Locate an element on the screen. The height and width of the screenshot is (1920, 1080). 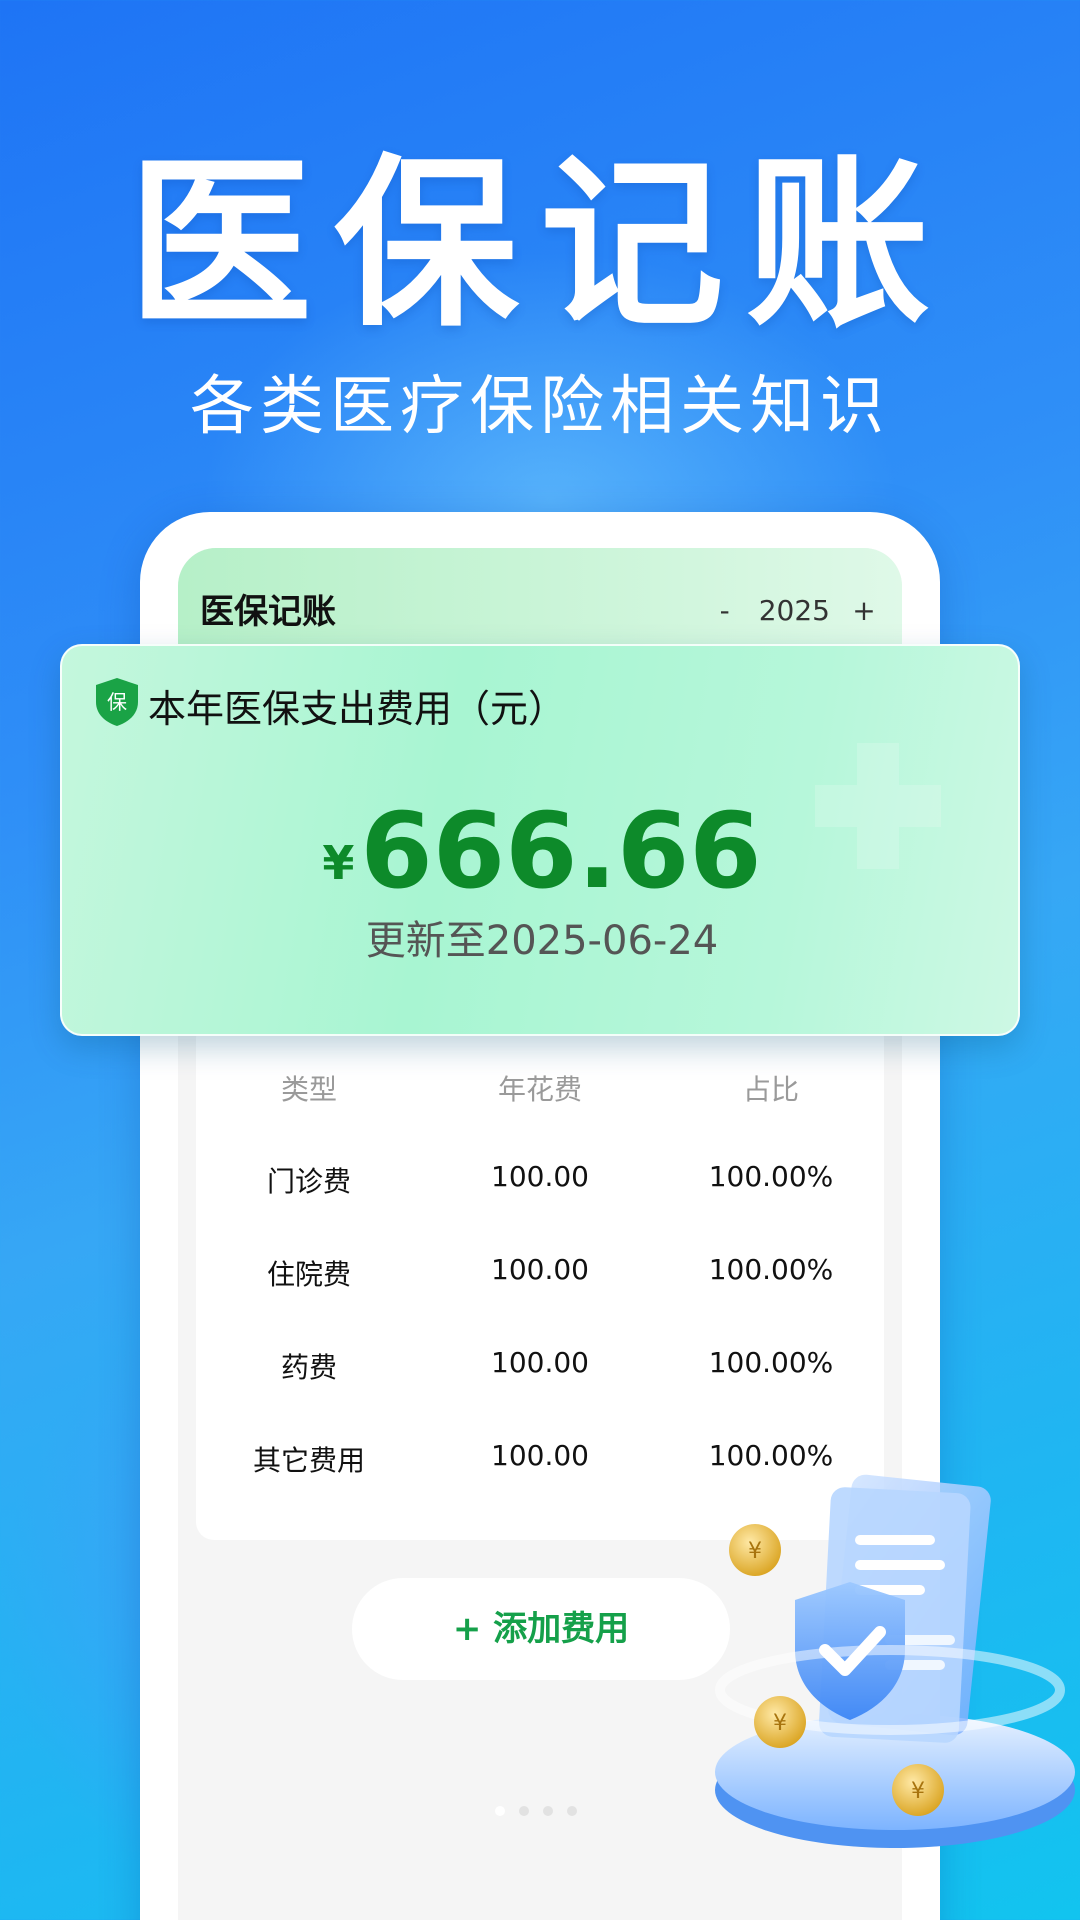
currency-symbol: ¥ is located at coordinates (338, 863).